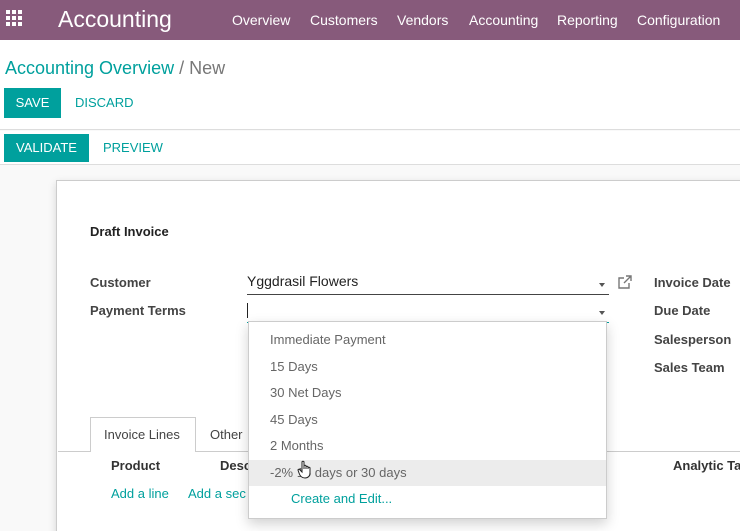 The image size is (740, 531). Describe the element at coordinates (422, 20) in the screenshot. I see `menu-vendors: Vendors` at that location.